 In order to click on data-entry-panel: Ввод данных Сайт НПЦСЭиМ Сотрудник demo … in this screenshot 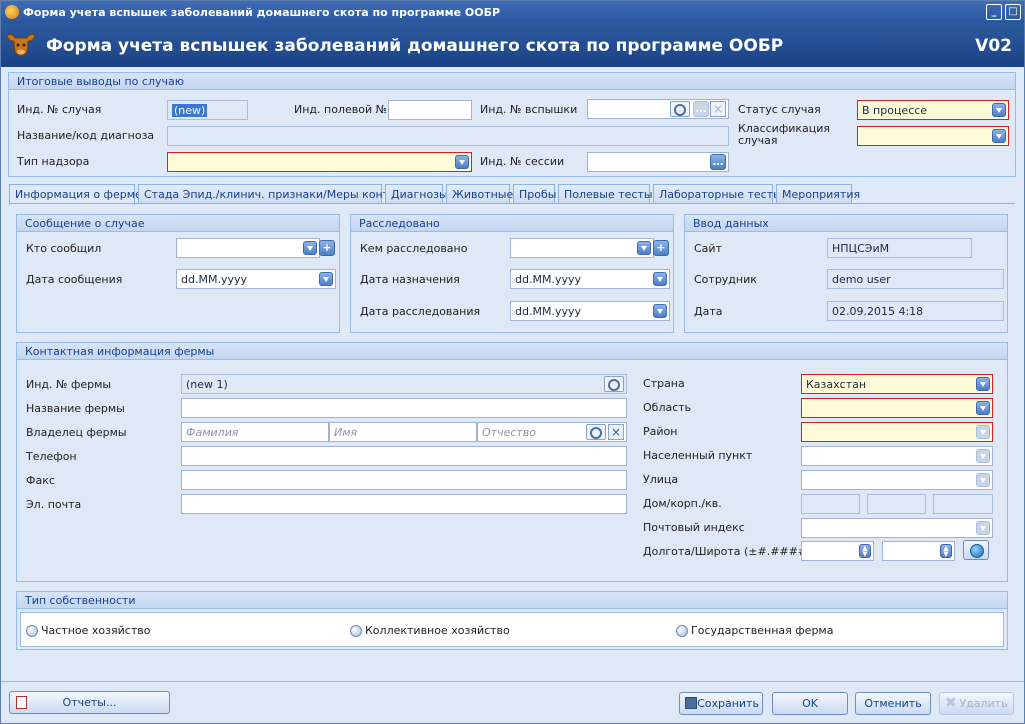, I will do `click(846, 273)`.